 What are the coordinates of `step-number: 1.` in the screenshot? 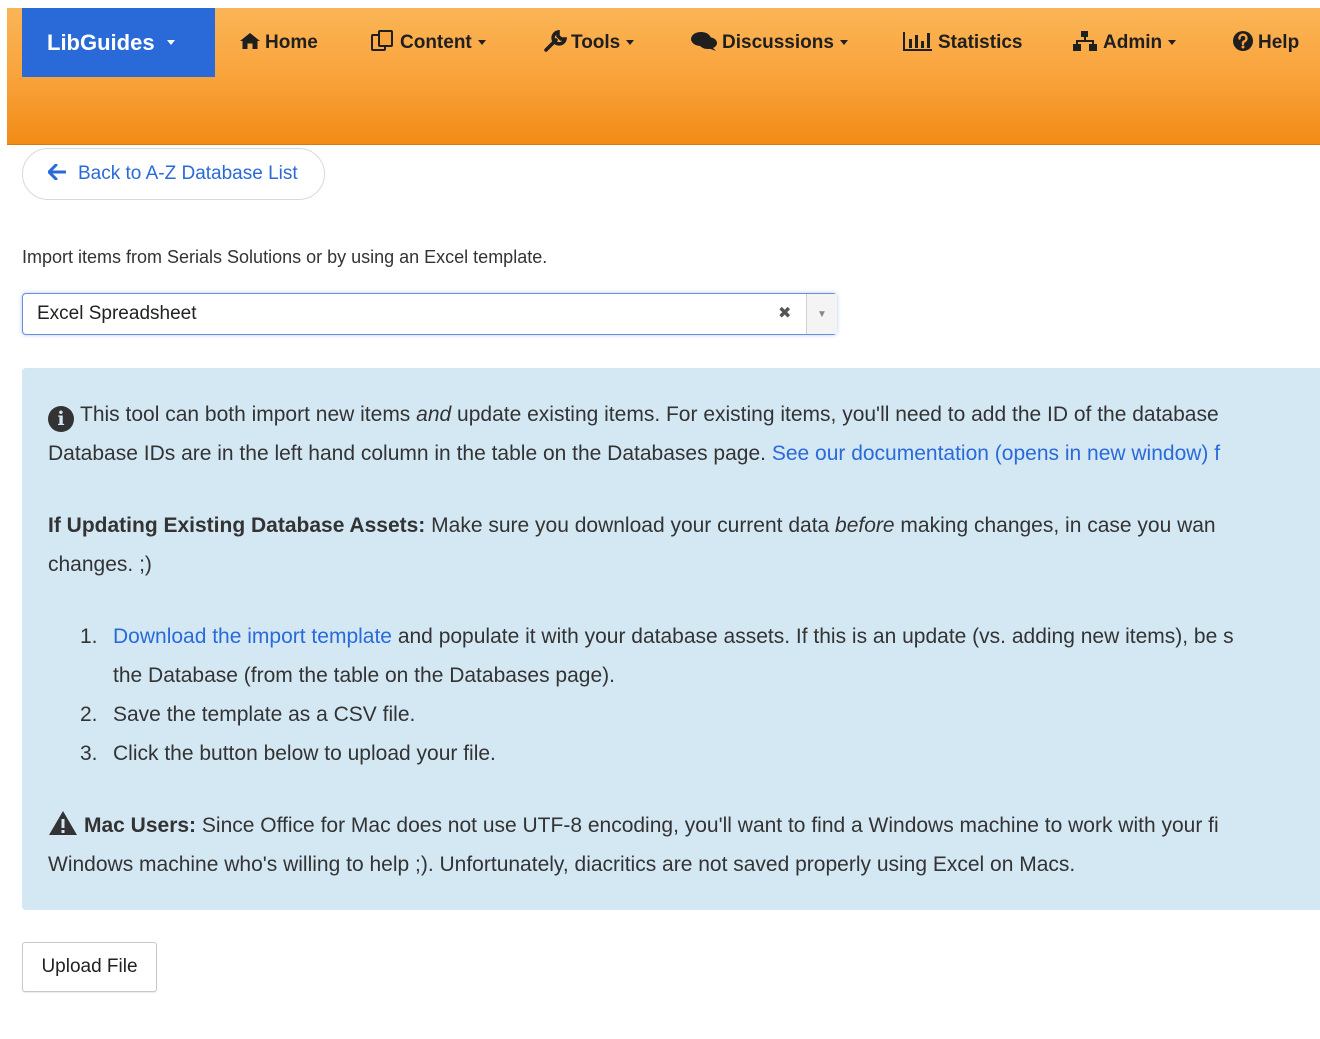 It's located at (89, 636).